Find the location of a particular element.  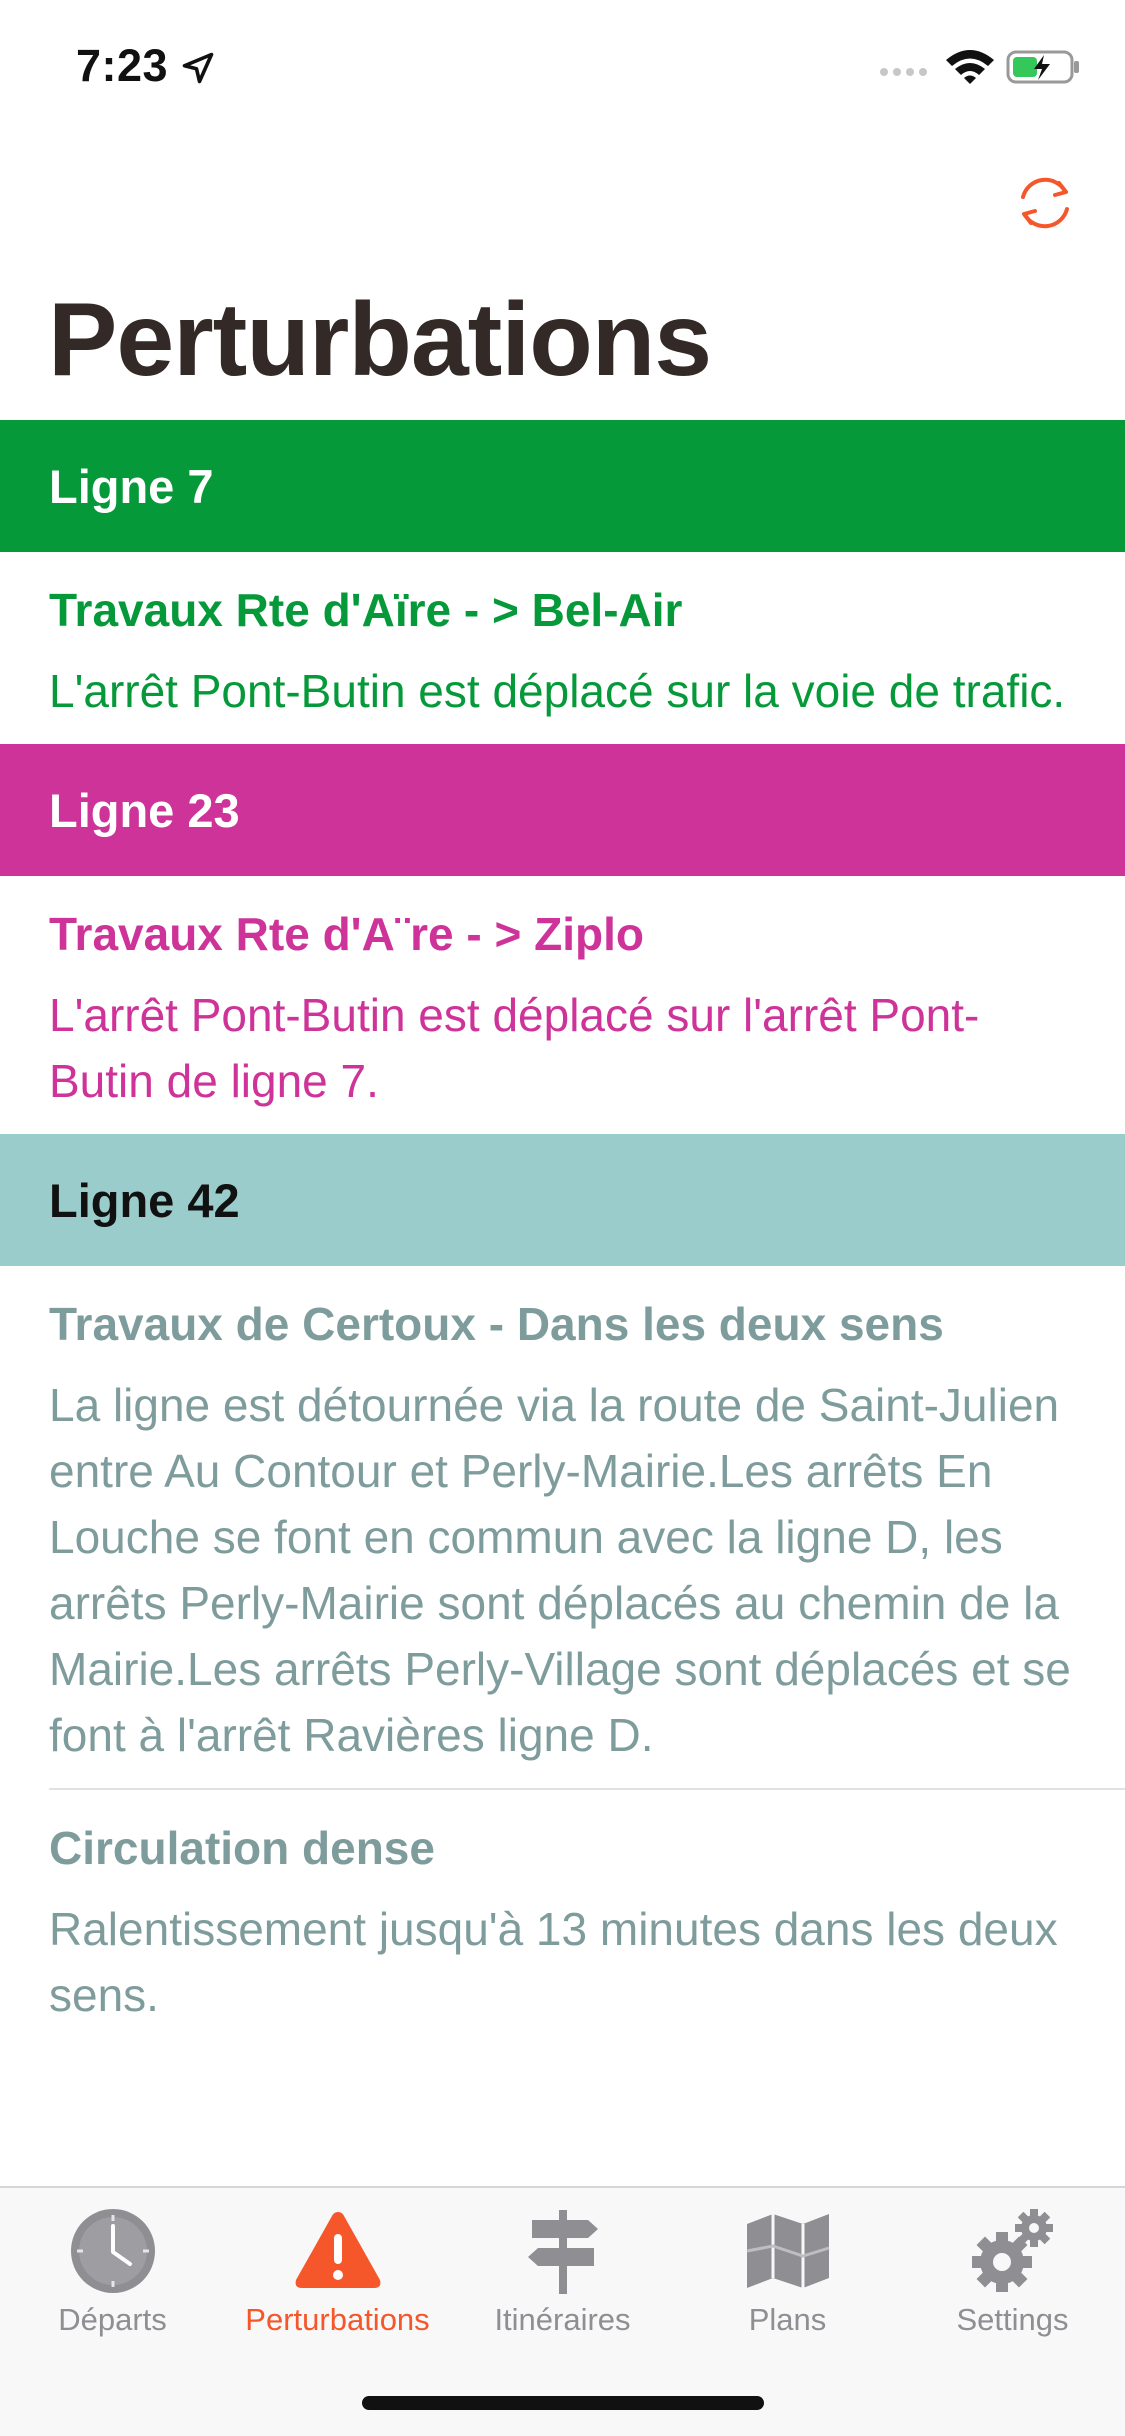

item-title: Travaux Rte d'Aïre - > Bel-Air is located at coordinates (366, 610).